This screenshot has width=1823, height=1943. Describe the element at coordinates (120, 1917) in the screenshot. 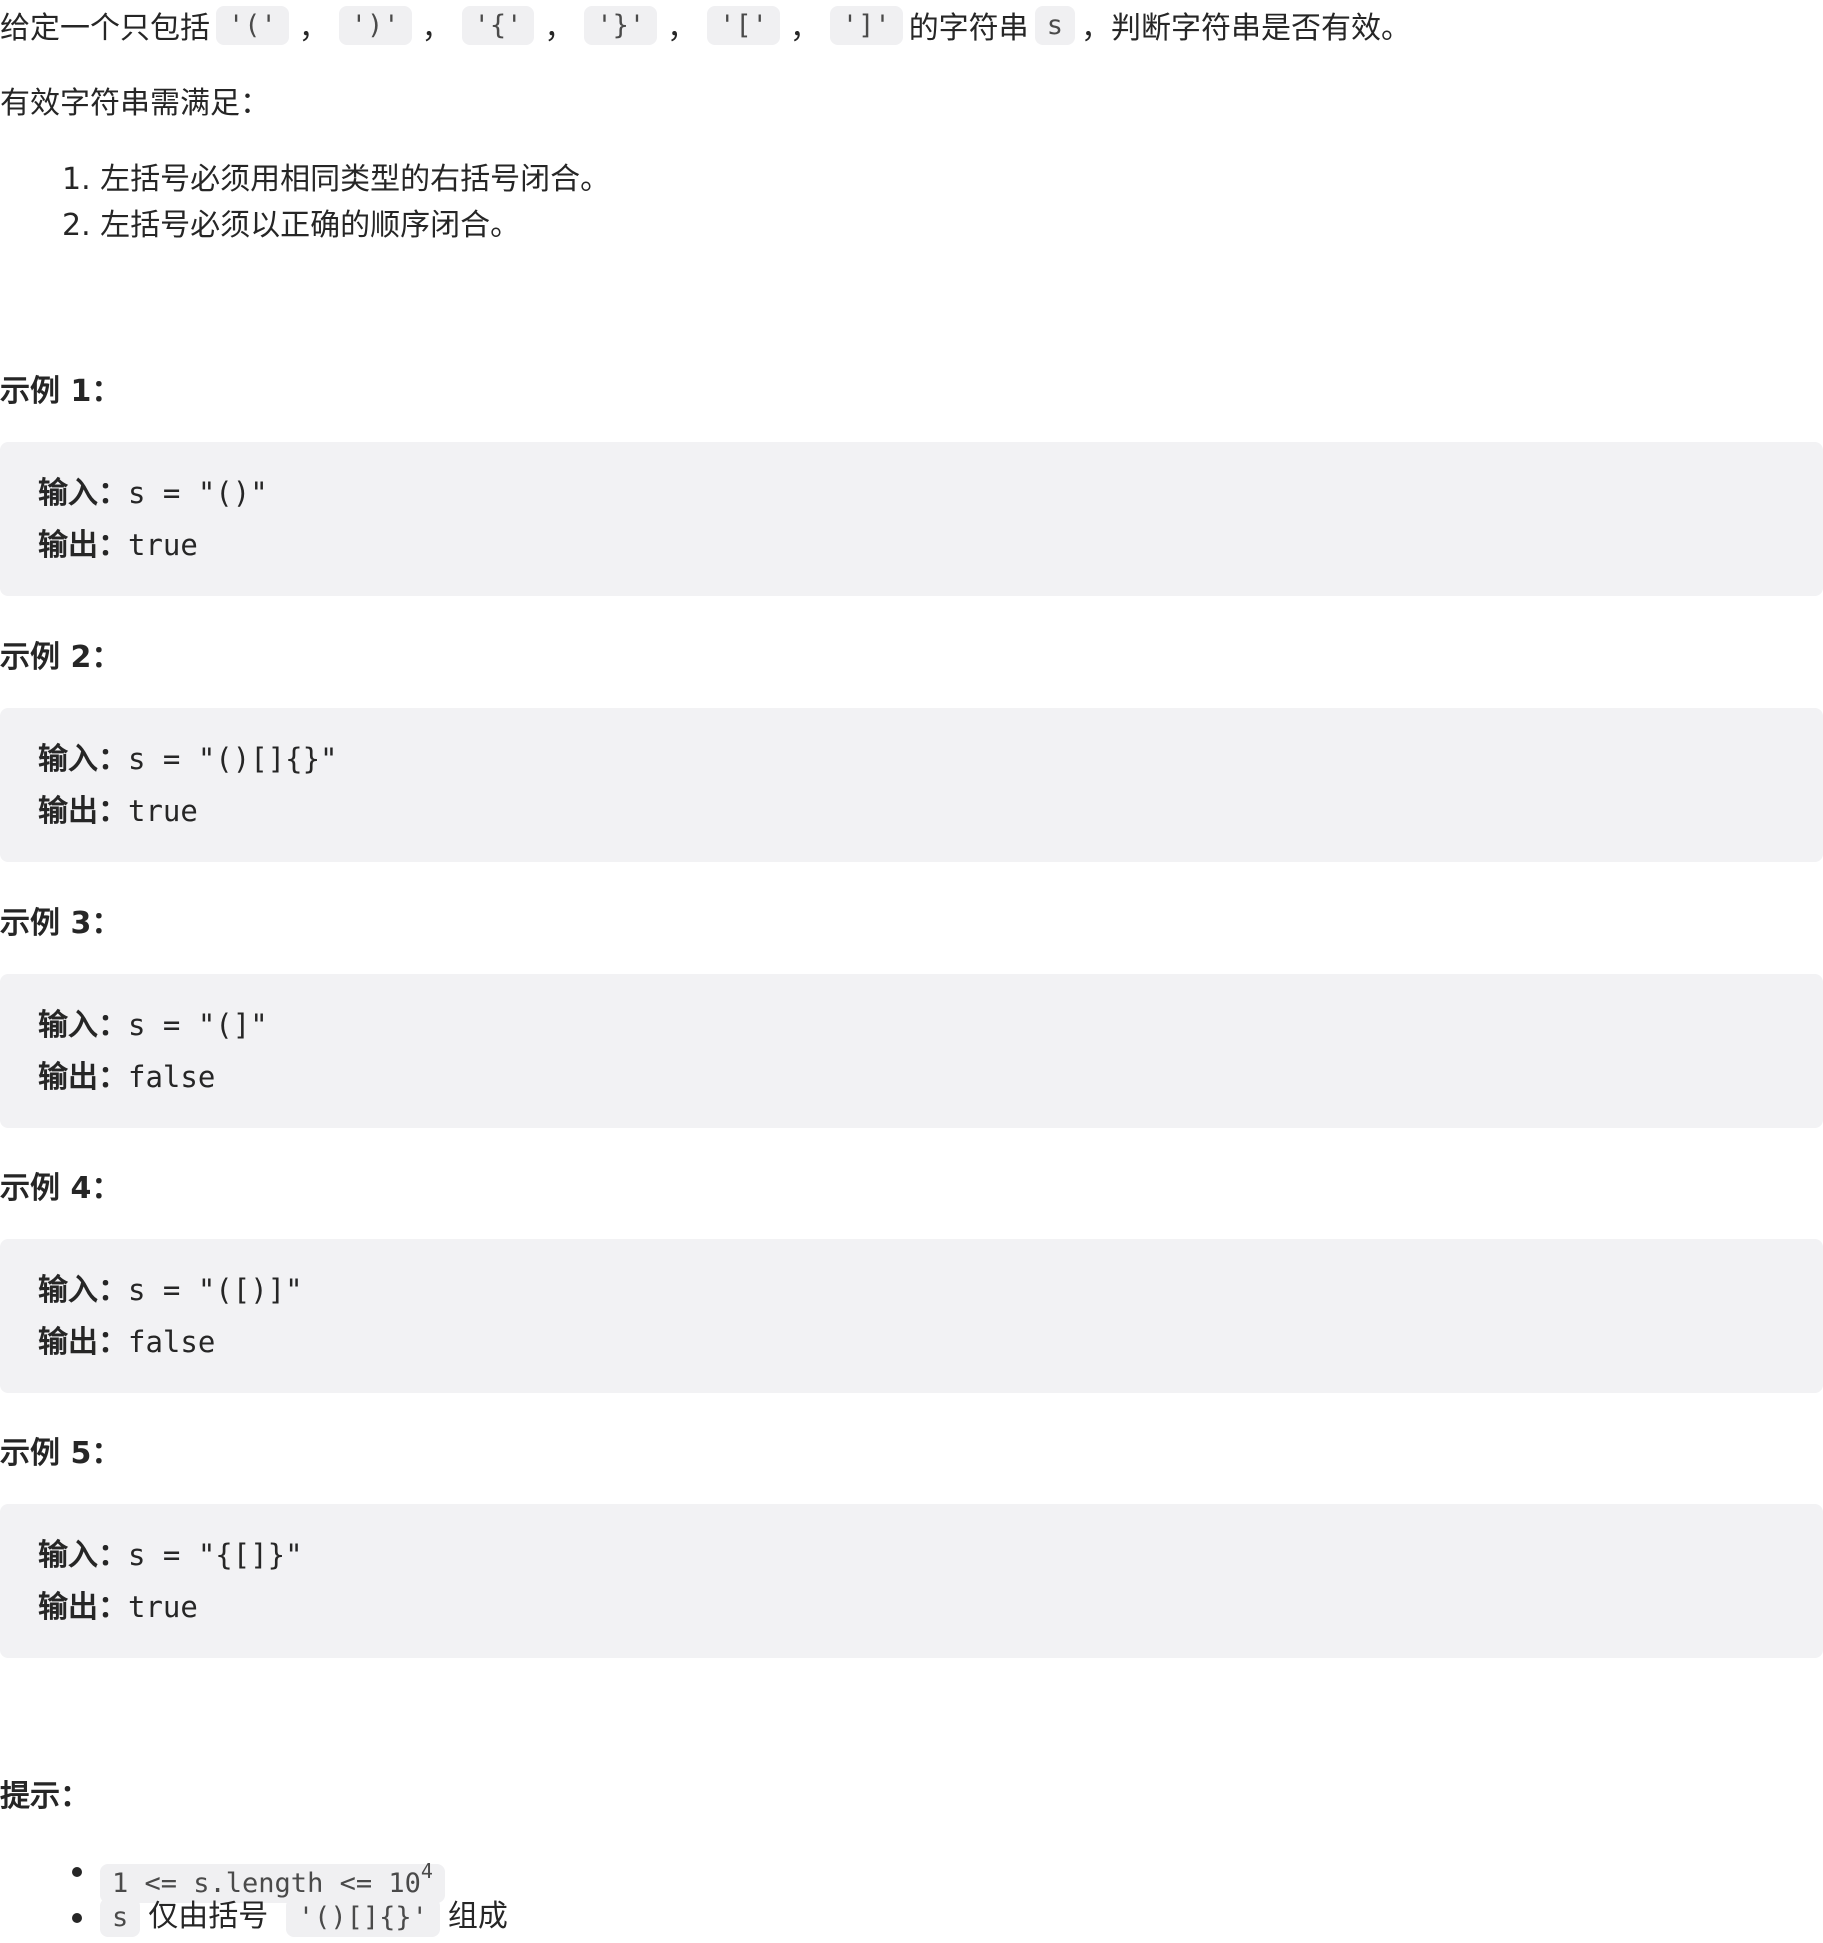

I see `hint-code: s` at that location.